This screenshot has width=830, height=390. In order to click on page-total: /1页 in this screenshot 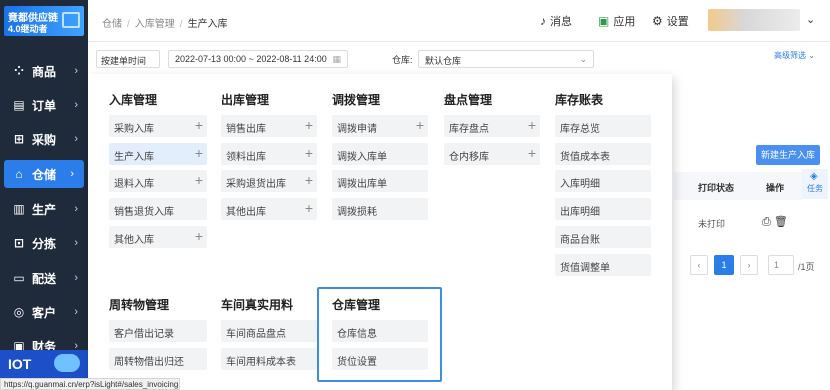, I will do `click(806, 267)`.